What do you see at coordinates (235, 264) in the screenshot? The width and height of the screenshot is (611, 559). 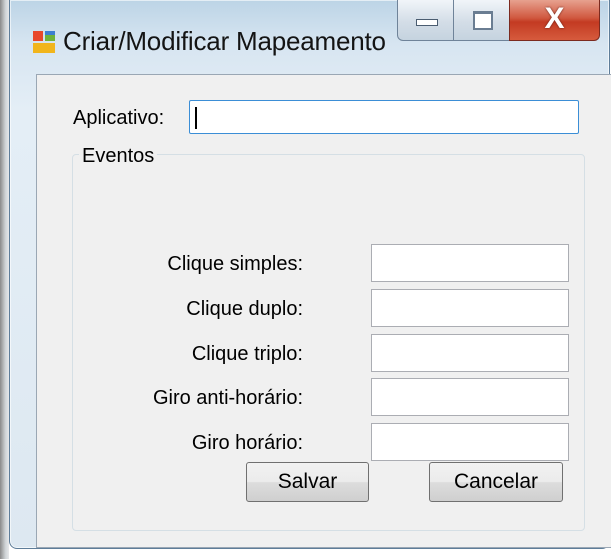 I see `single-click-label: Clique simples:` at bounding box center [235, 264].